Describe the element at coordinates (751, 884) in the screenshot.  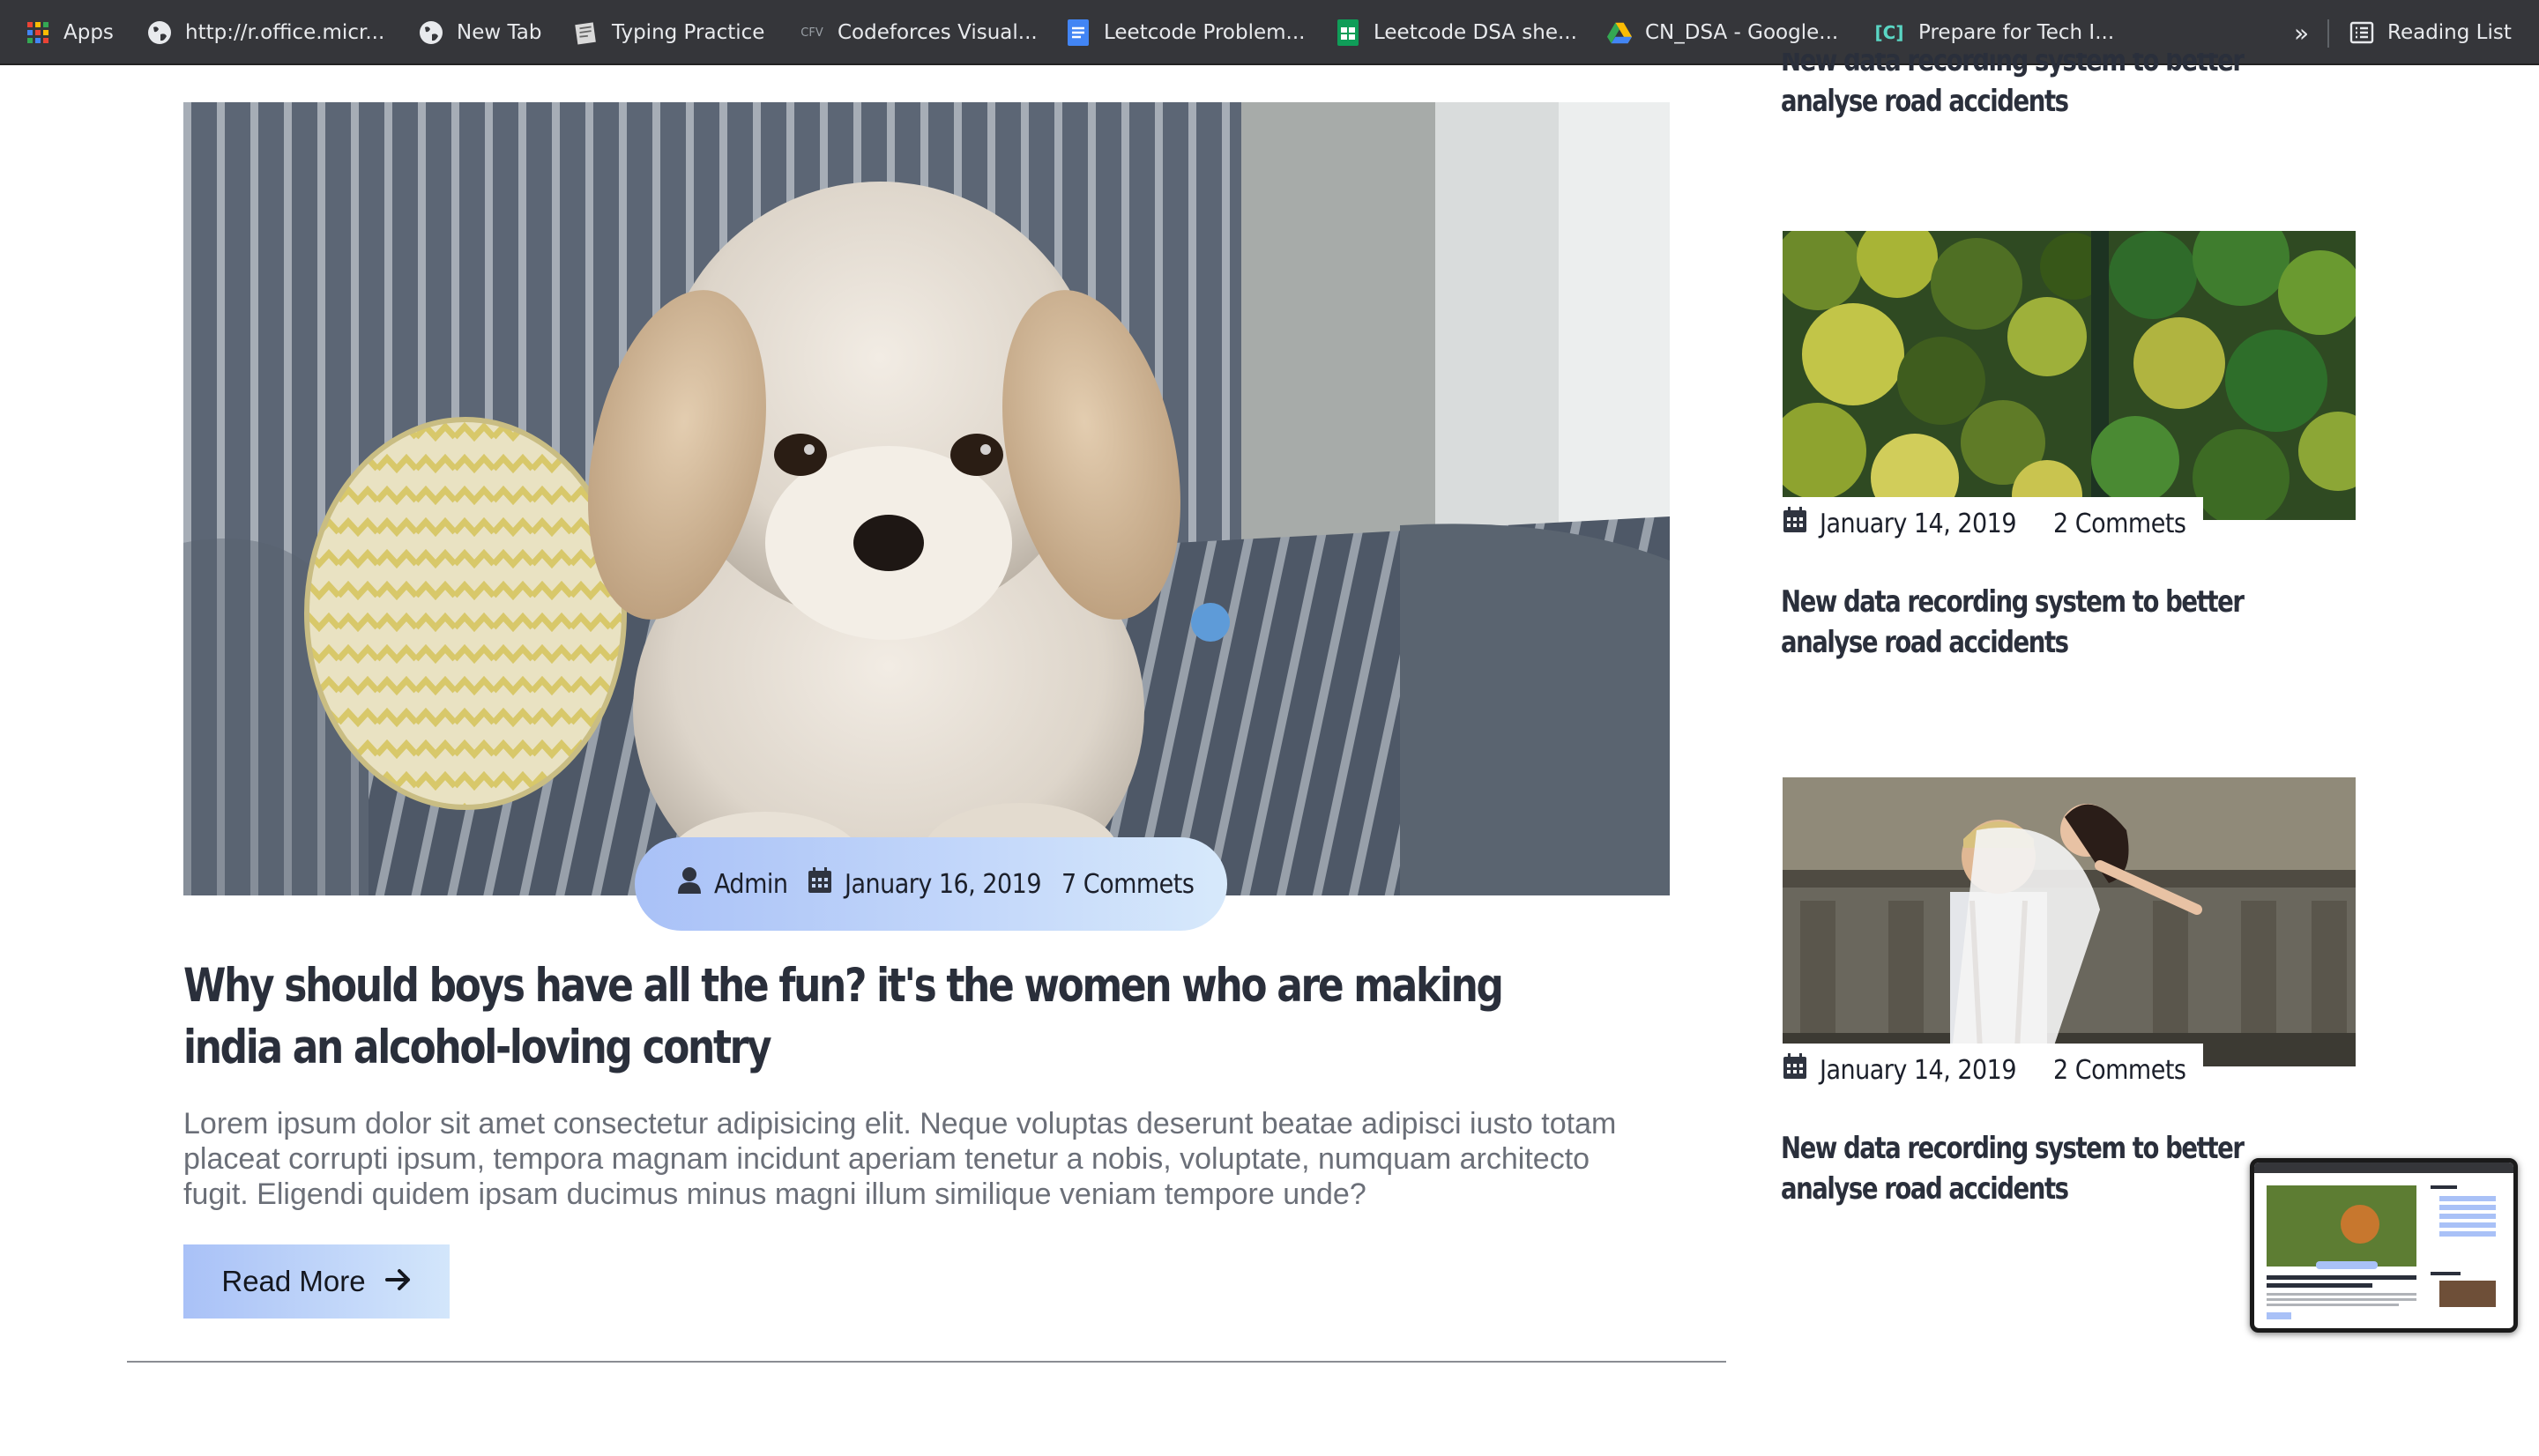
I see `meta-author-label: Admin` at that location.